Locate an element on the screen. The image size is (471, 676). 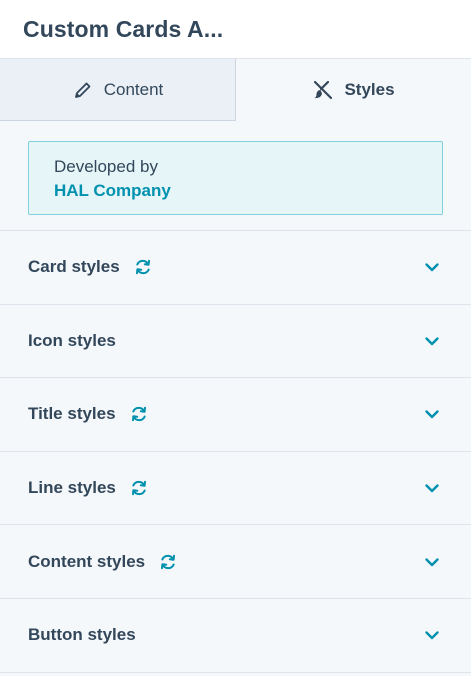
accordion-label: Card styles is located at coordinates (74, 267).